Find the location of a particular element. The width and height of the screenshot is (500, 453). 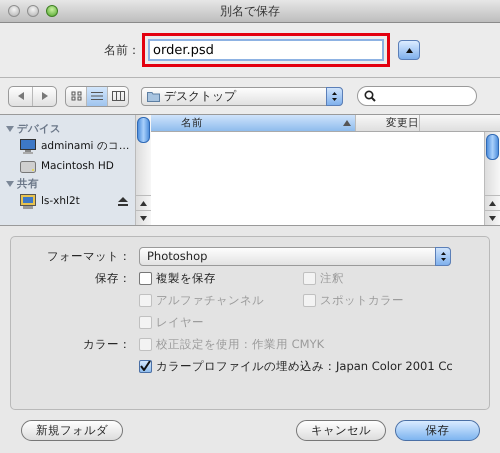

monitor-icon is located at coordinates (28, 146).